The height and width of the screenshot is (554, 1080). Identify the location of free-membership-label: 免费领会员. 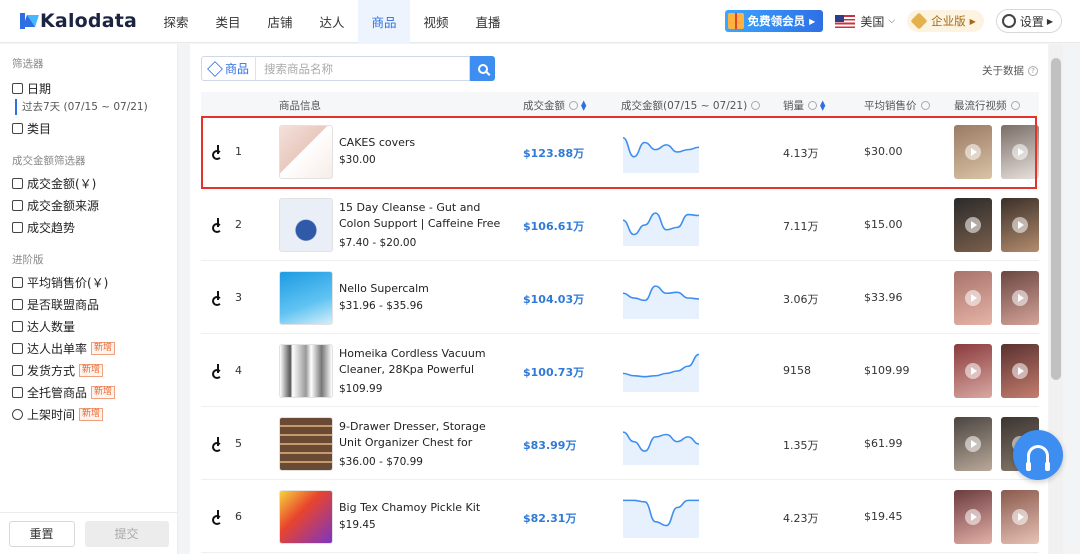
(776, 21).